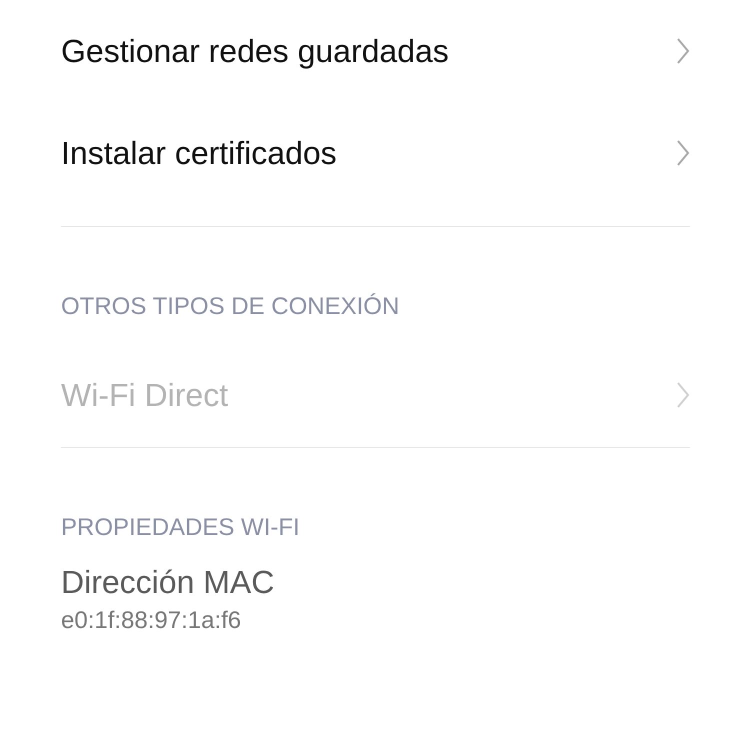 The width and height of the screenshot is (750, 750). I want to click on settings-row: Gestionar redes guardadas, so click(375, 51).